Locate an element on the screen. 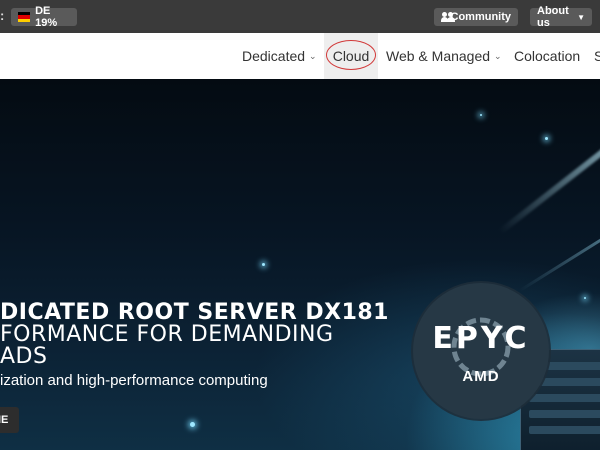 Image resolution: width=600 pixels, height=450 pixels. nav-label: Web & Managed is located at coordinates (438, 56).